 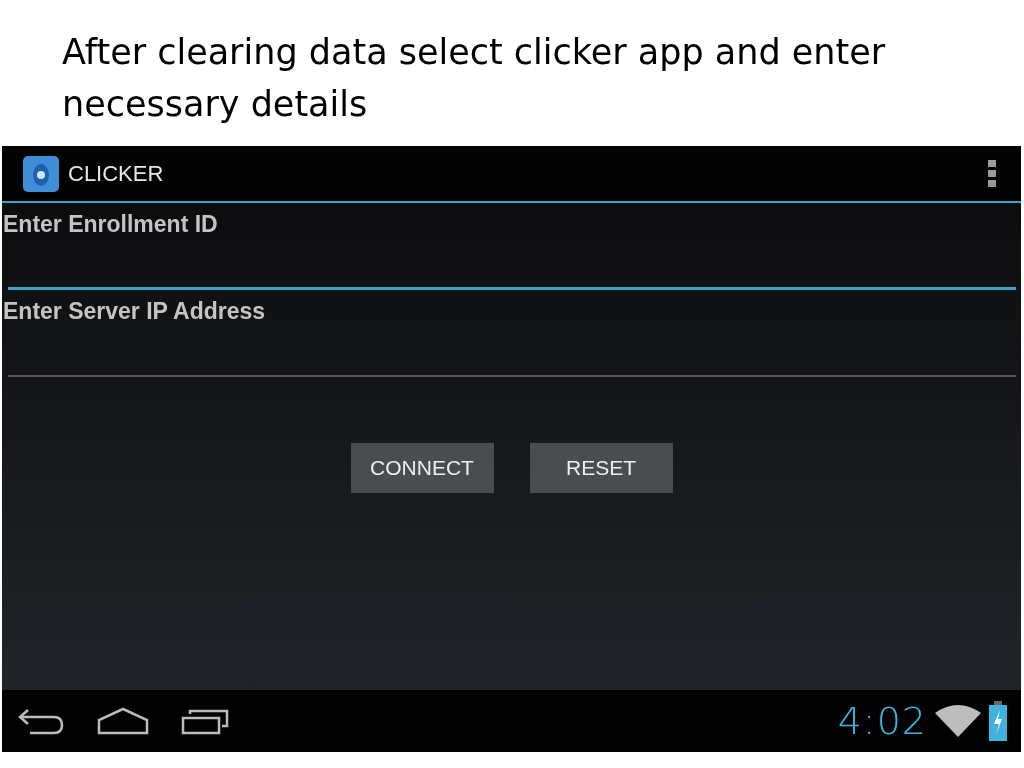 I want to click on battery-icon, so click(x=998, y=721).